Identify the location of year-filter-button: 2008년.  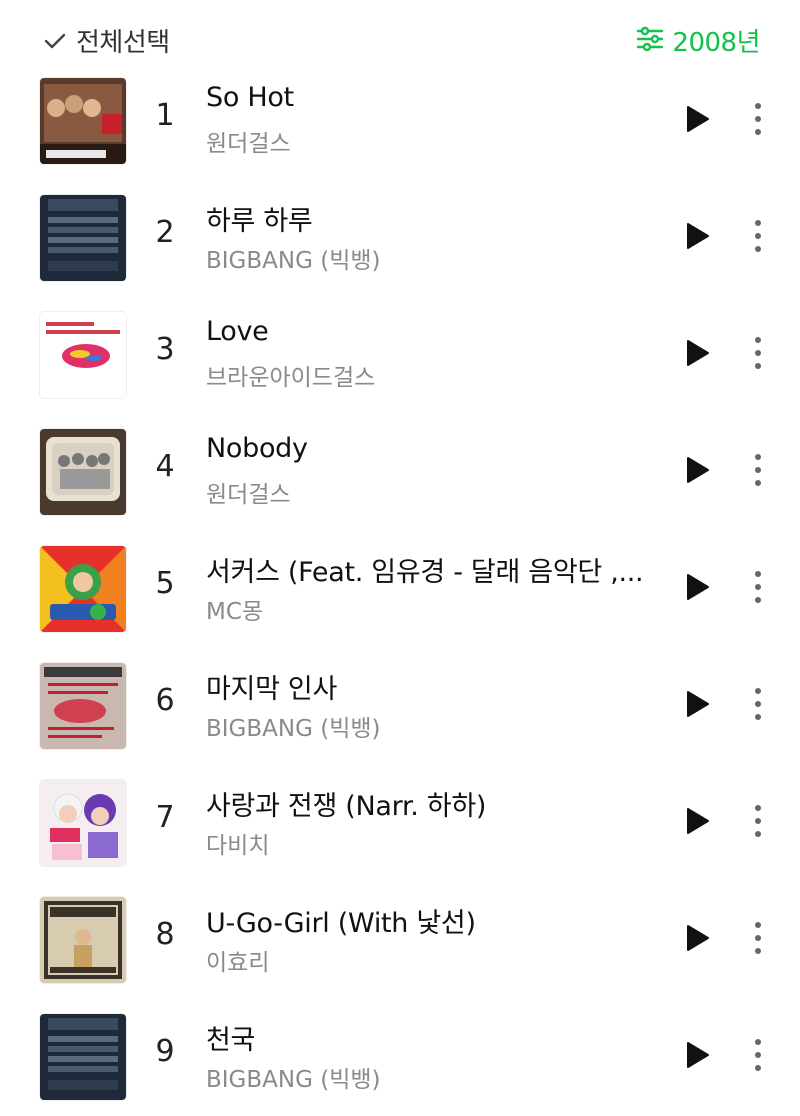
(698, 40).